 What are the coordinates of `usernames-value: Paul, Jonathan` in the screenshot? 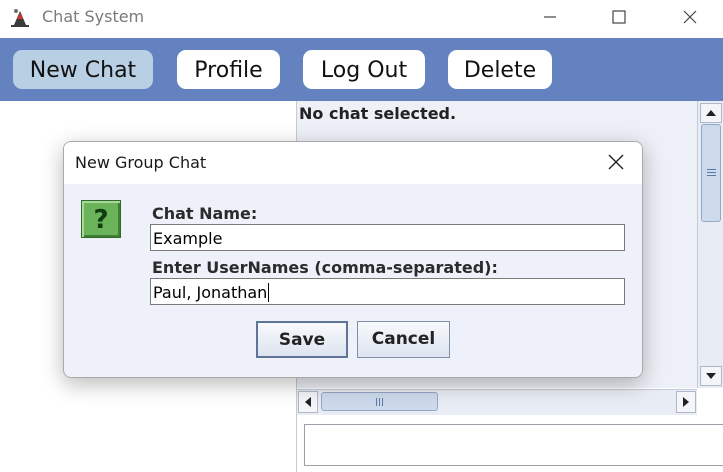 It's located at (210, 292).